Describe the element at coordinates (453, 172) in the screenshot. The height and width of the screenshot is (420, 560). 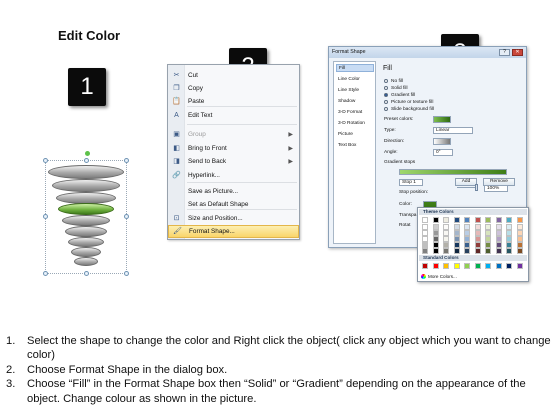
I see `gradient-bar` at that location.